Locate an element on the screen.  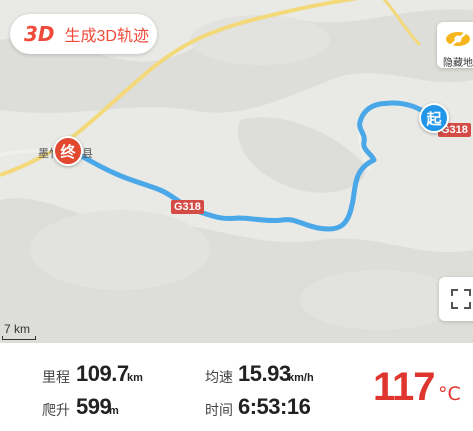
temperature-value: 117 is located at coordinates (404, 387).